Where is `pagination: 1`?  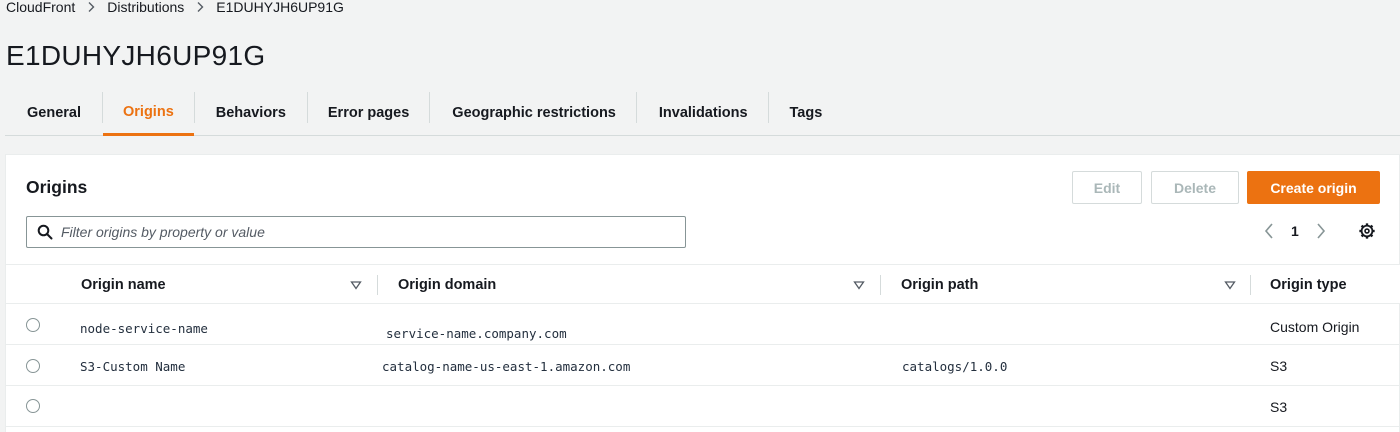
pagination: 1 is located at coordinates (1319, 231).